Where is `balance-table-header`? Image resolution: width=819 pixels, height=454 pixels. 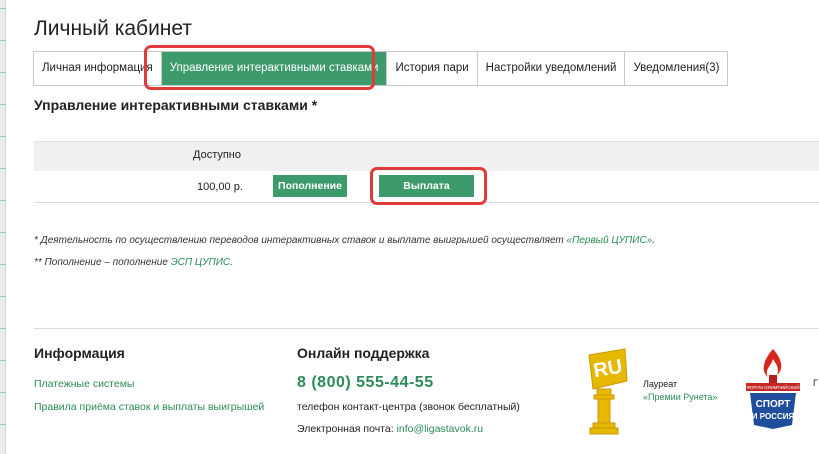 balance-table-header is located at coordinates (426, 156).